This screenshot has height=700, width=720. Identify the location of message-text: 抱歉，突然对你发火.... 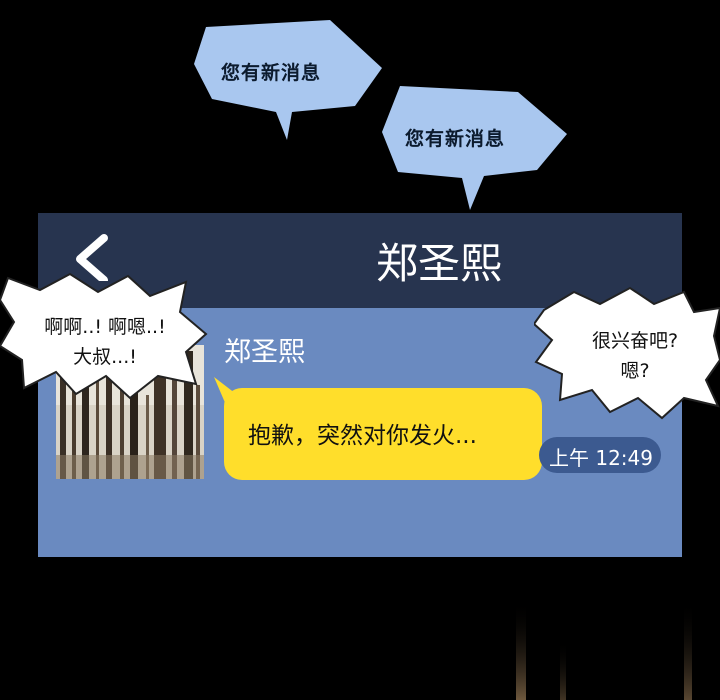
(362, 436).